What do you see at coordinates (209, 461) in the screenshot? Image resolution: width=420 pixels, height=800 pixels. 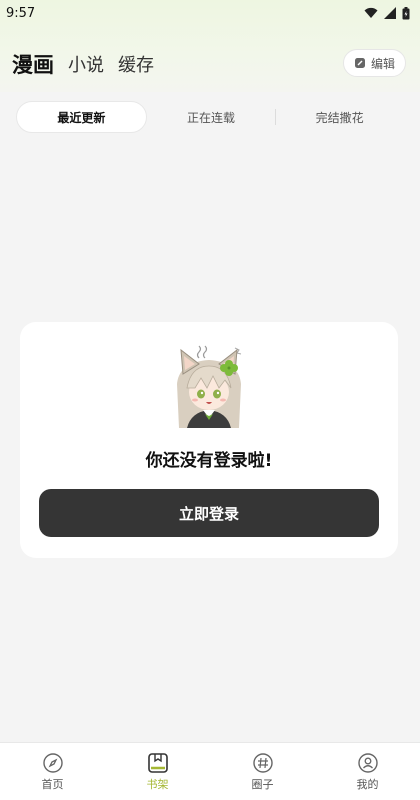 I see `not-logged-in-message: 你还没有登录啦!` at bounding box center [209, 461].